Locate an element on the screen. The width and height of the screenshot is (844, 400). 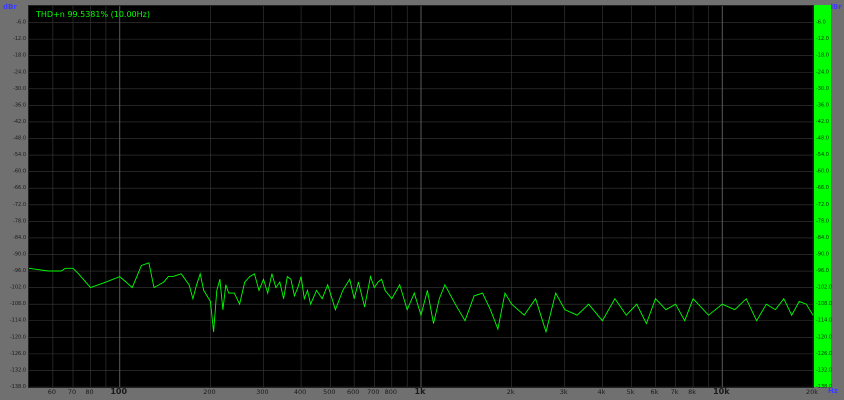
thd-readout: THD+n 99.5381% (10.00Hz) is located at coordinates (93, 14).